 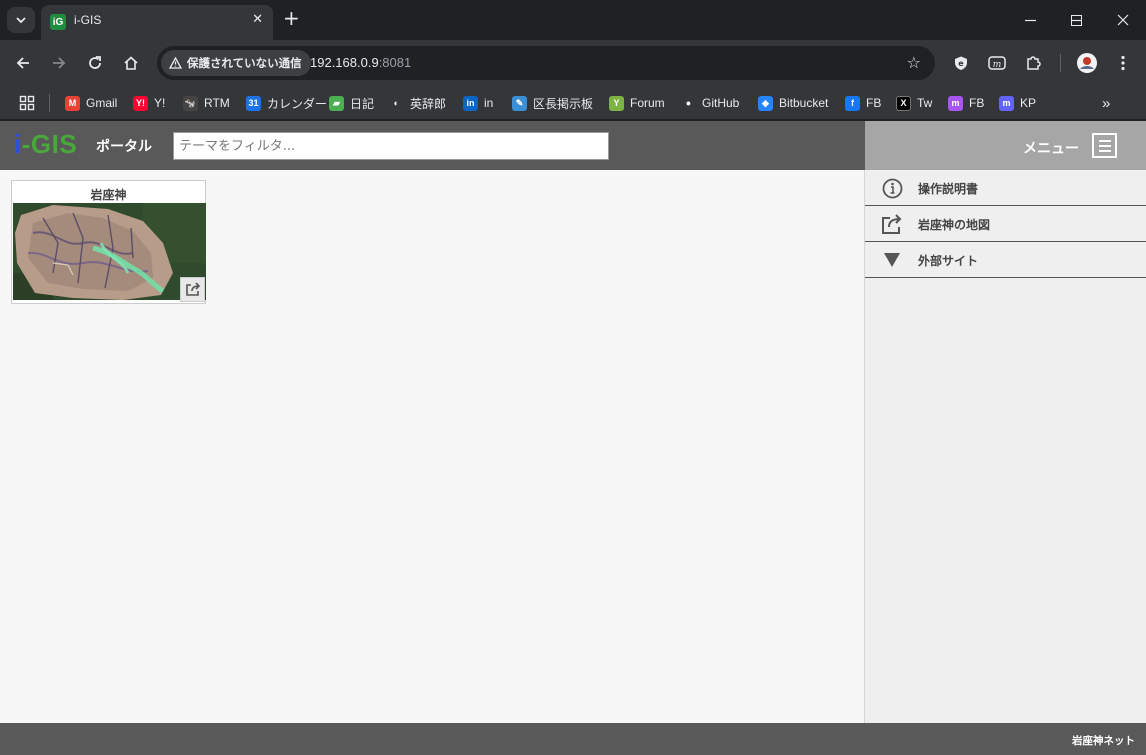 I want to click on calendar-icon: 31, so click(x=253, y=103).